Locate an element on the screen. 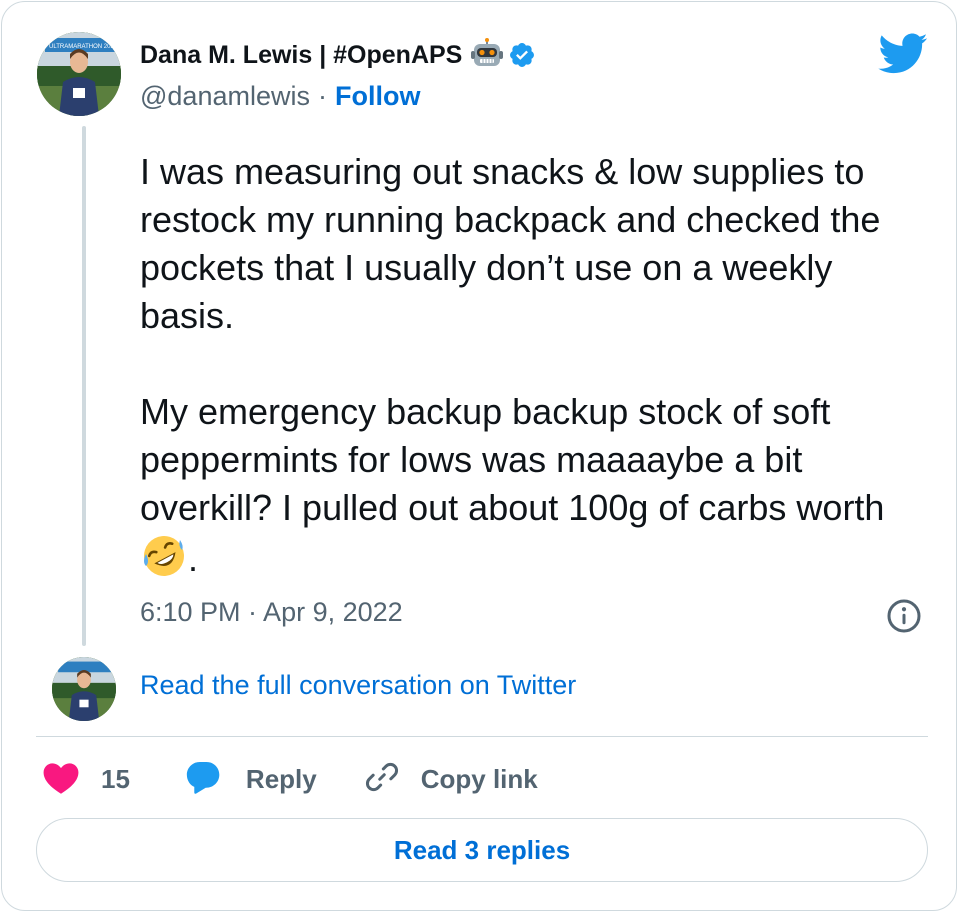 Image resolution: width=960 pixels, height=914 pixels. read-full-conversation-link: Read the full conversation on Twitter is located at coordinates (358, 685).